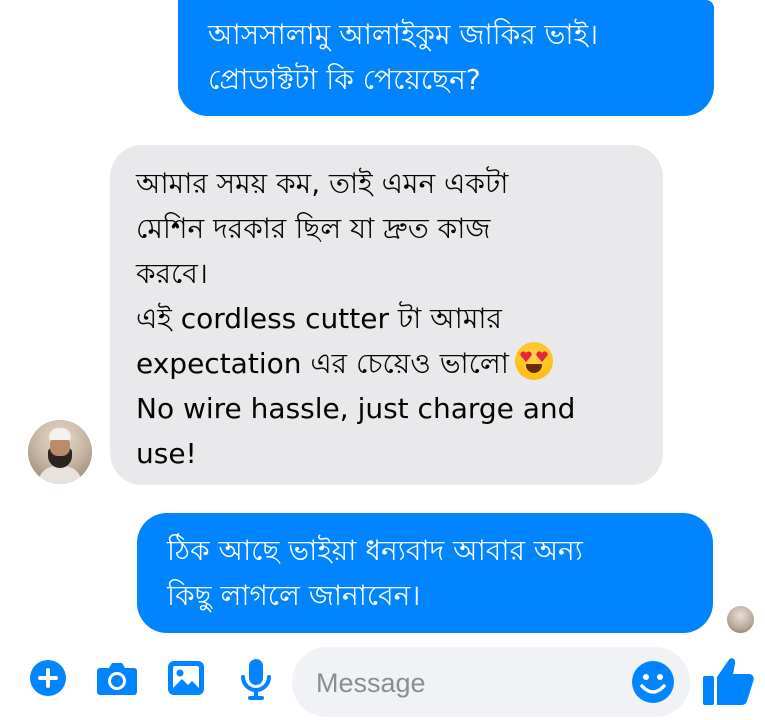  I want to click on message-text-line: কিছু লাগলে জানাবেন।, so click(294, 595).